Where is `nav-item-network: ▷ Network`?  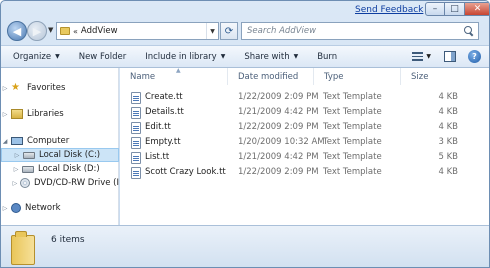 nav-item-network: ▷ Network is located at coordinates (60, 208).